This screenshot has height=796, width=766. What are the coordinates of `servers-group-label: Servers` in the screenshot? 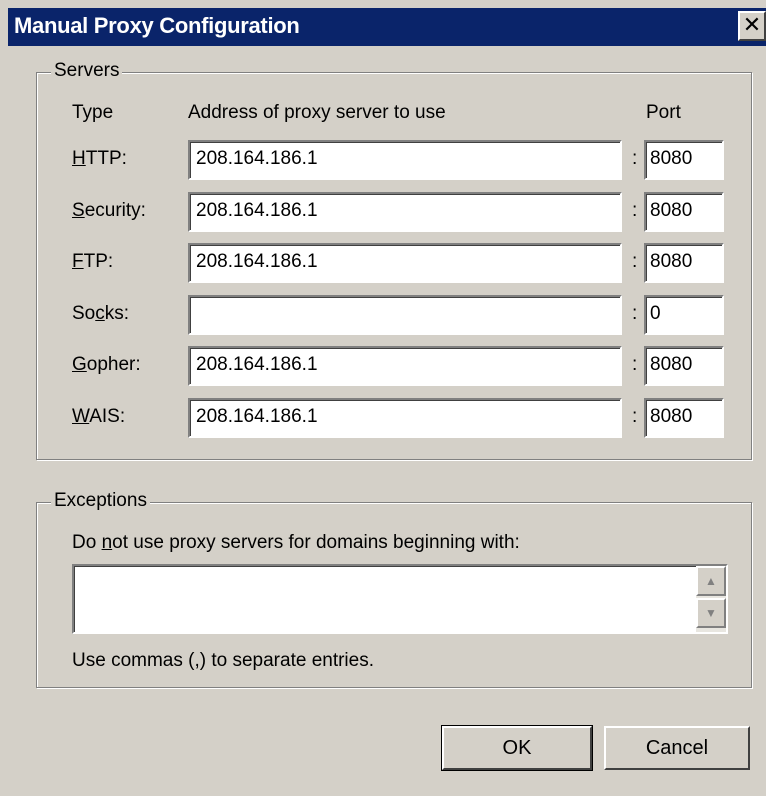 It's located at (87, 71).